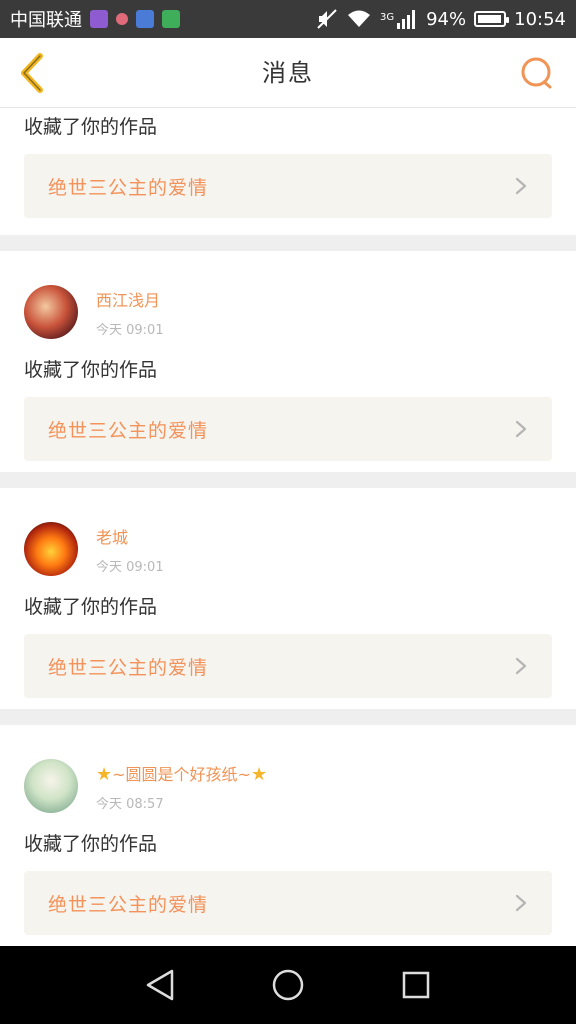  I want to click on mute-icon, so click(327, 19).